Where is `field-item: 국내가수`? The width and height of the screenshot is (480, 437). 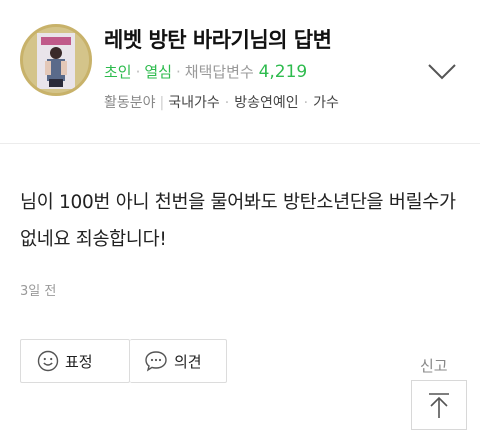 field-item: 국내가수 is located at coordinates (194, 103).